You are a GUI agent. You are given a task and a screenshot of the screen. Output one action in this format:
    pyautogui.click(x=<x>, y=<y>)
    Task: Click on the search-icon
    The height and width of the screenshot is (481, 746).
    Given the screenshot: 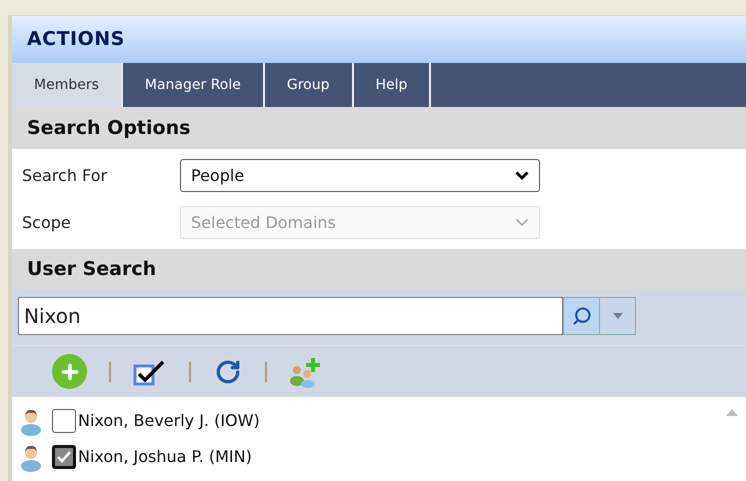 What is the action you would take?
    pyautogui.click(x=582, y=316)
    